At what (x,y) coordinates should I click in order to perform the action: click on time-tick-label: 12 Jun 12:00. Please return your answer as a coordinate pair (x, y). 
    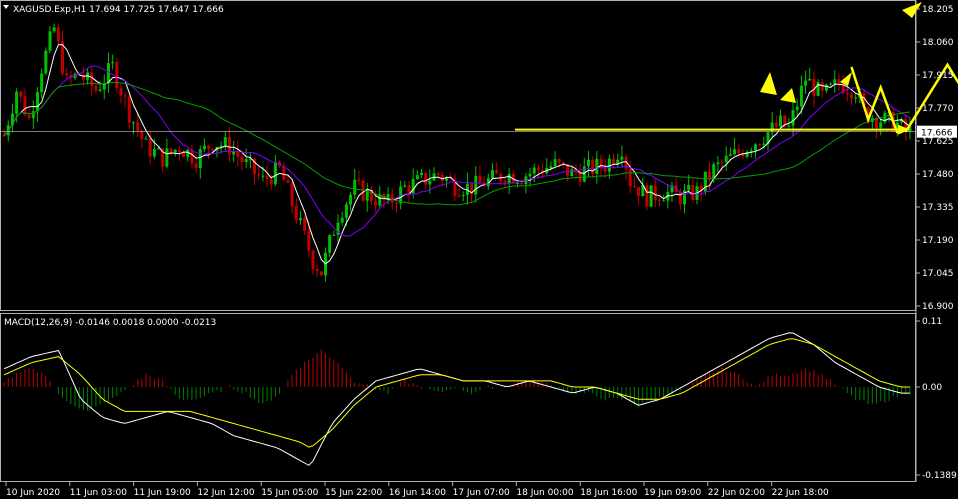
    Looking at the image, I should click on (225, 493).